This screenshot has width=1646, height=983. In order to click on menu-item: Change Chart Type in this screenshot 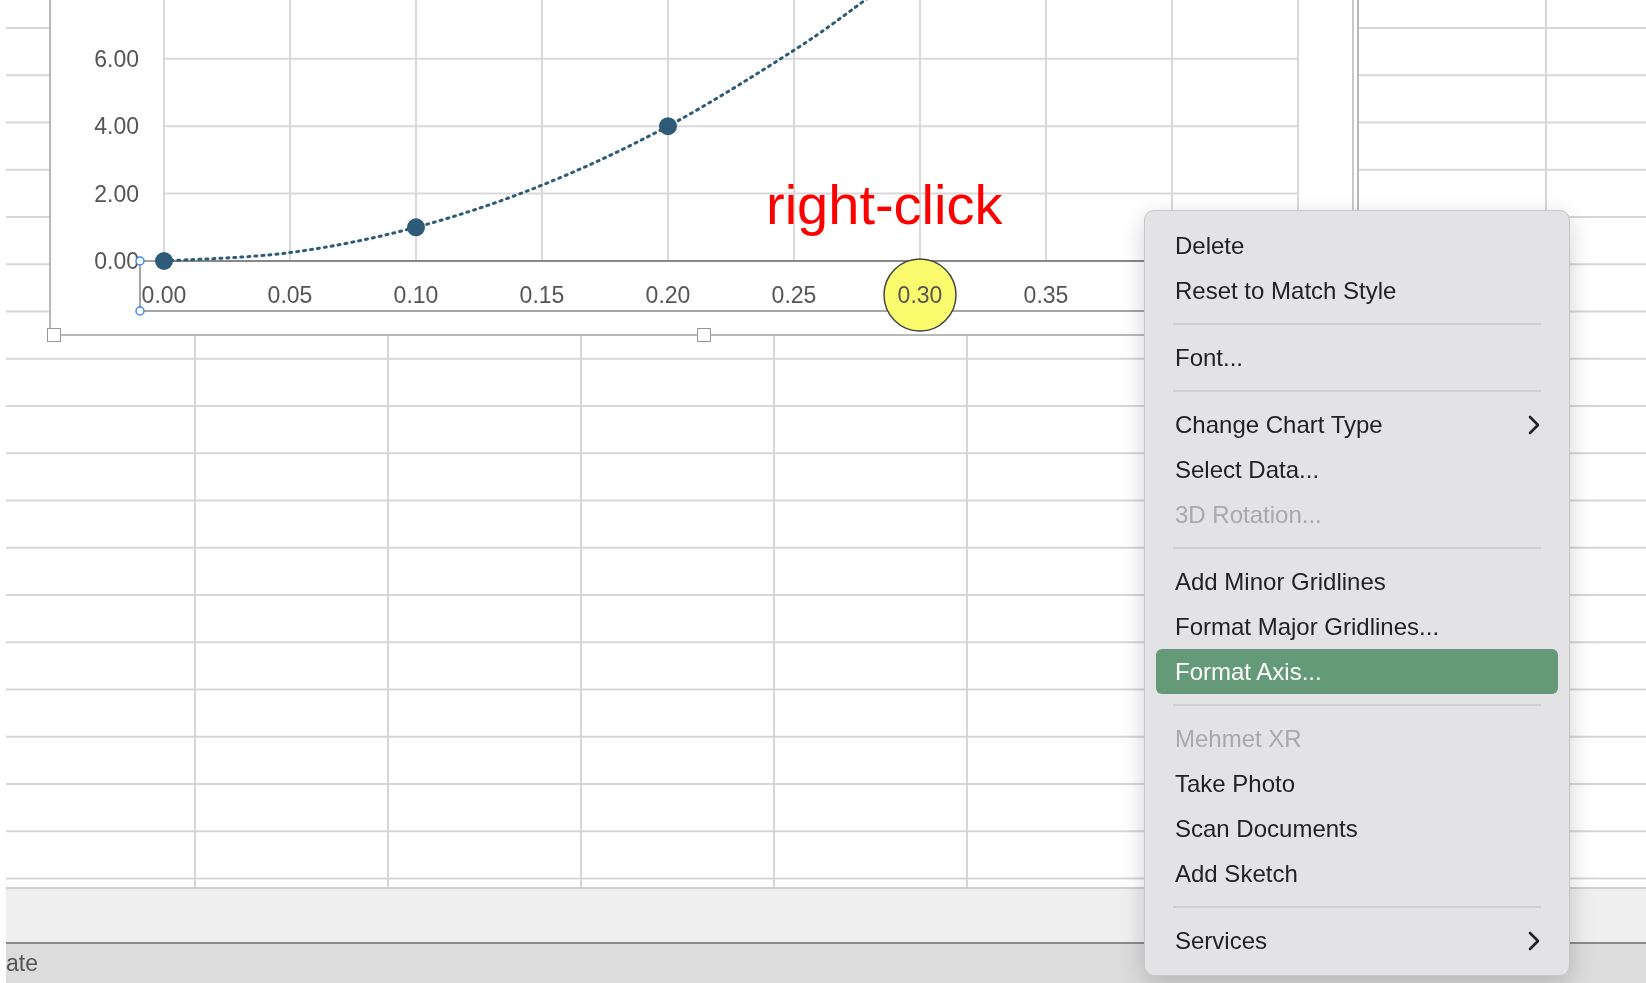, I will do `click(1357, 424)`.